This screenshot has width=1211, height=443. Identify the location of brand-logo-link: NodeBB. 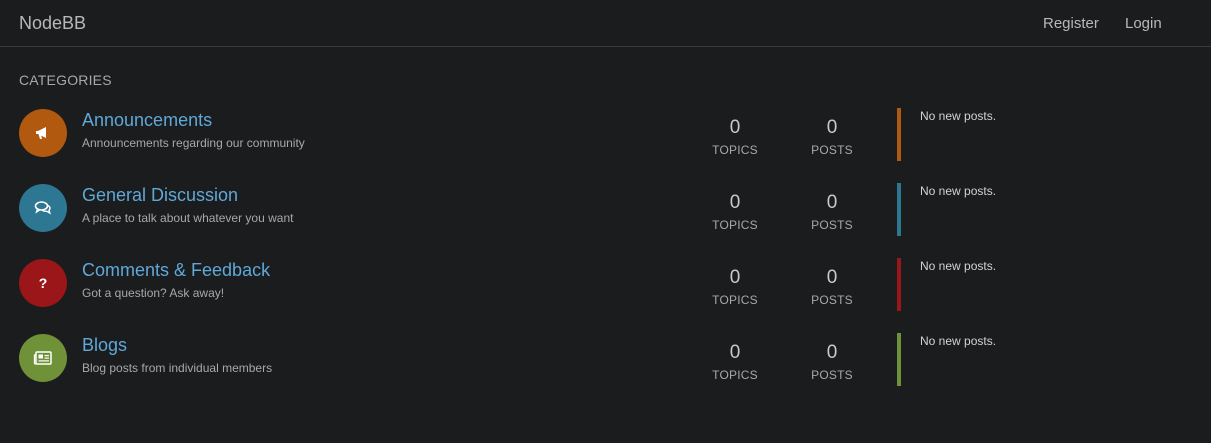
(52, 23).